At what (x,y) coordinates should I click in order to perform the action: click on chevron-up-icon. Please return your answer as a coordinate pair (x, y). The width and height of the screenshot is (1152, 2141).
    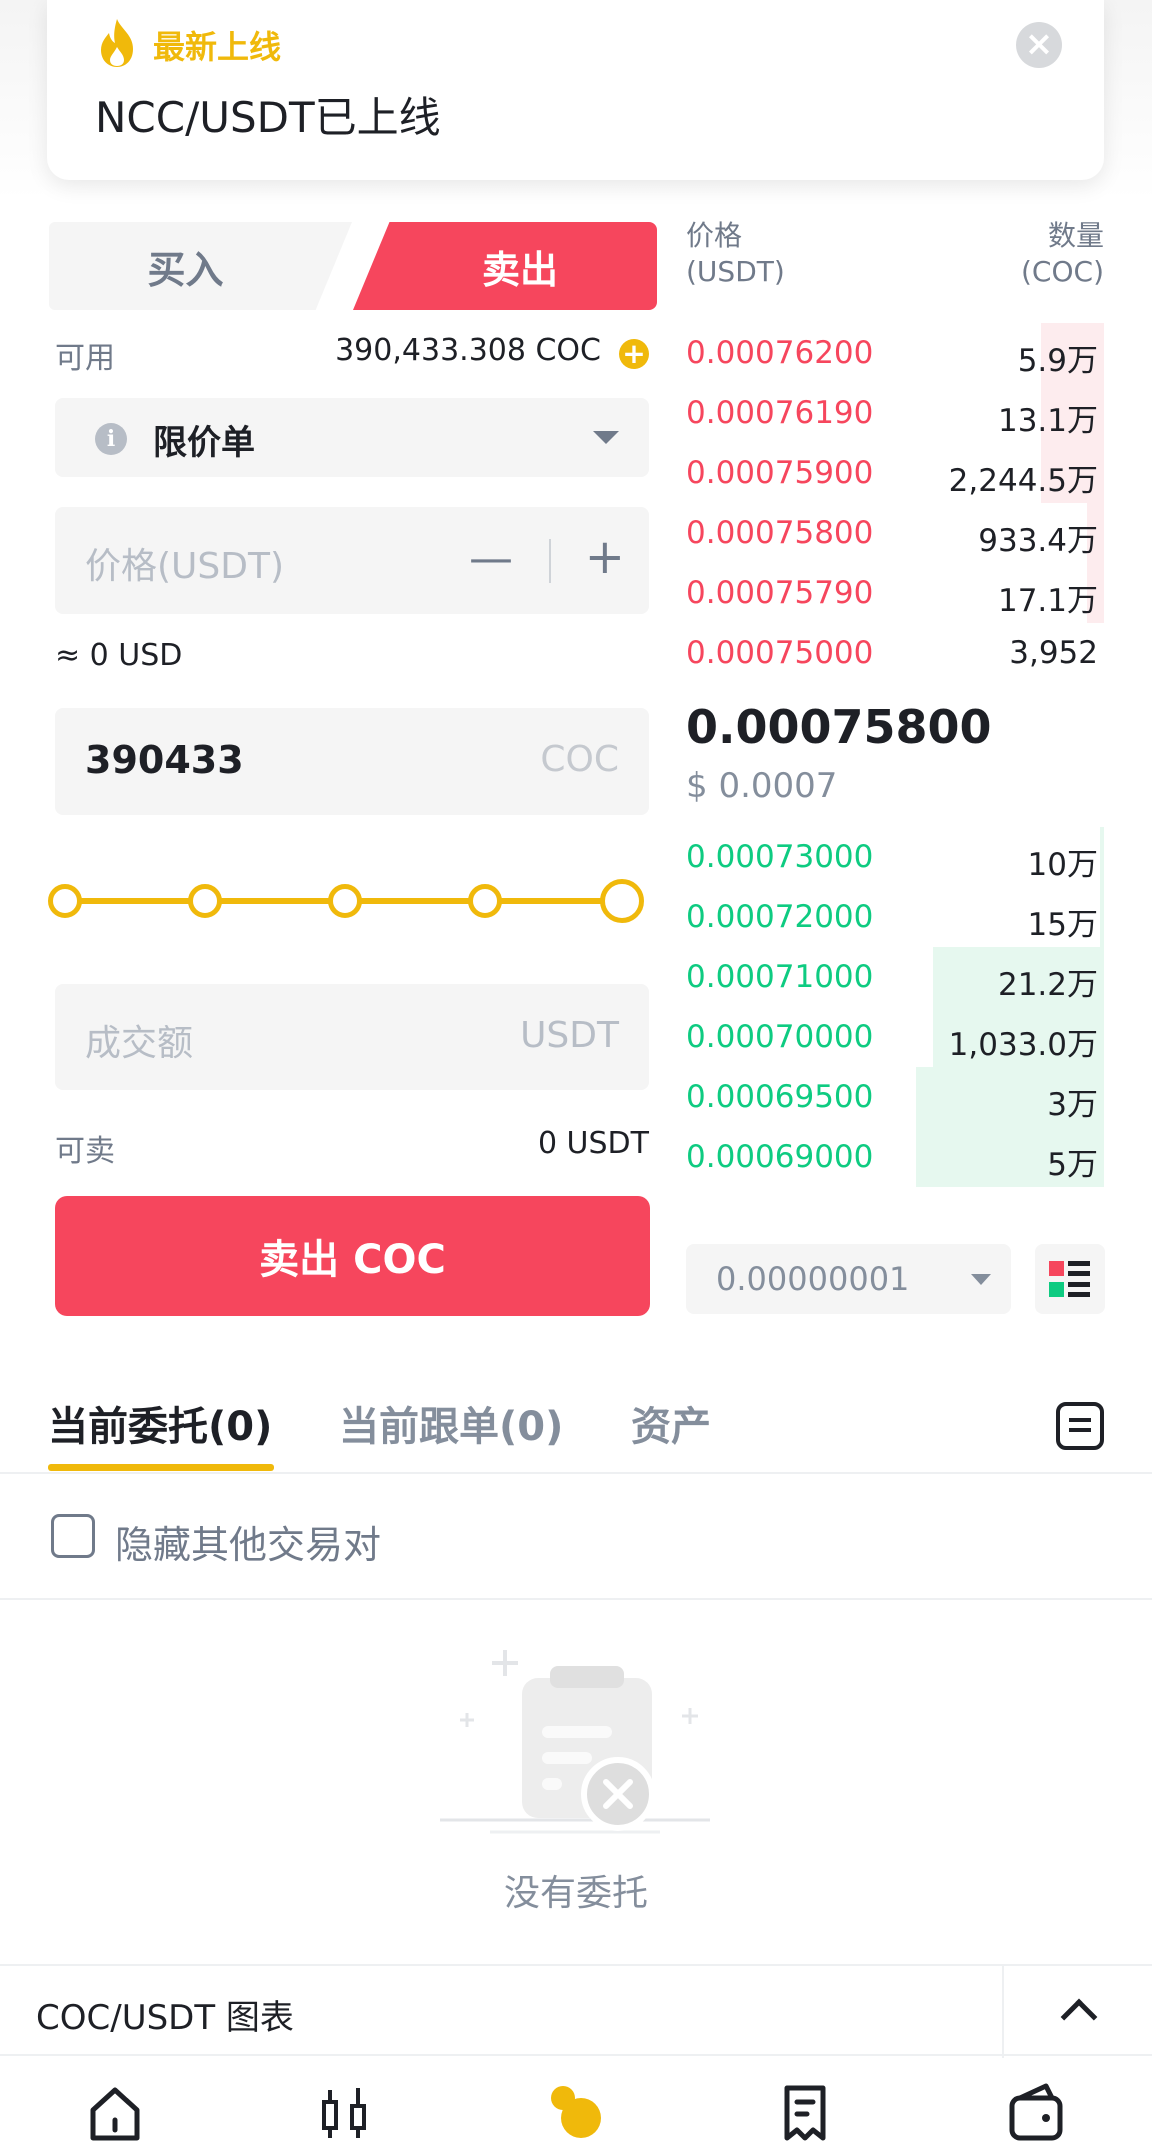
    Looking at the image, I should click on (1079, 2017).